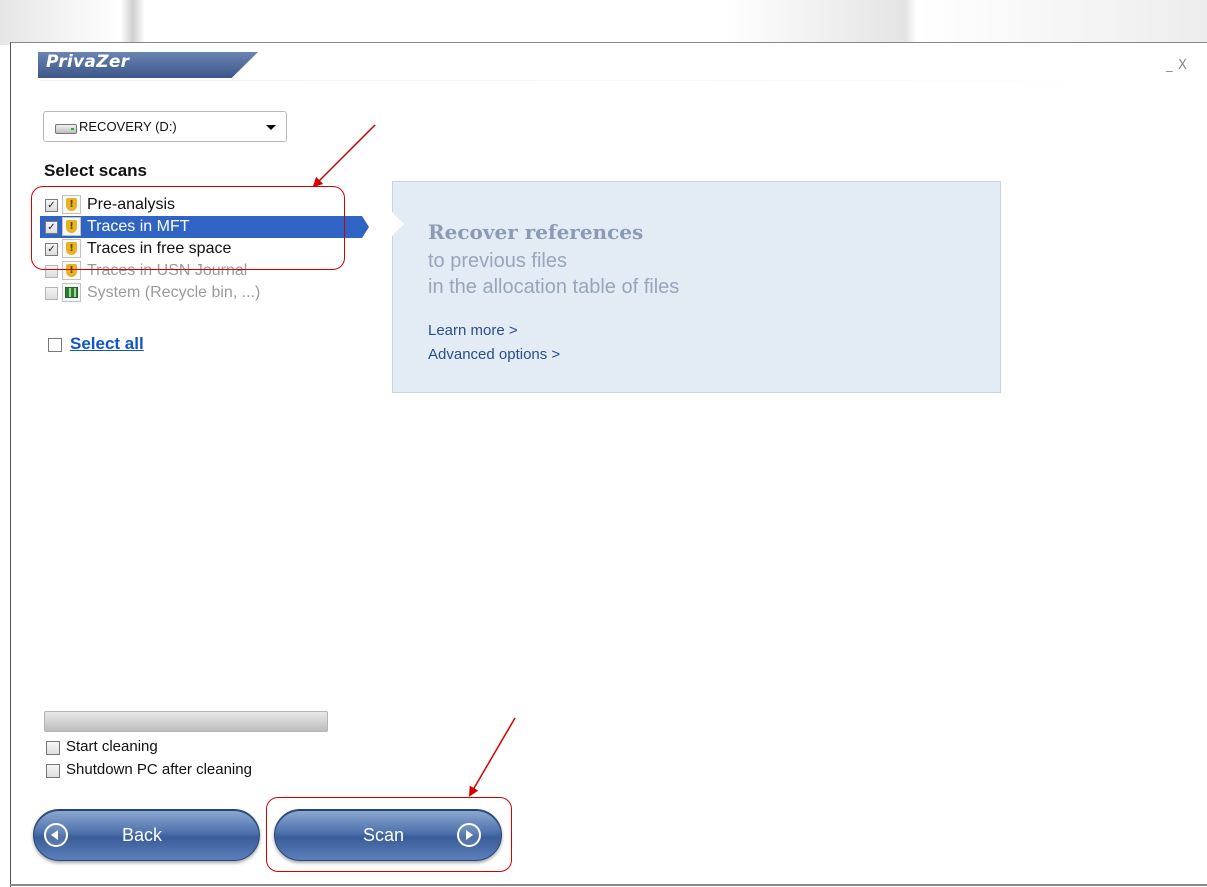 The image size is (1207, 887). I want to click on info-panel-notch, so click(398, 224).